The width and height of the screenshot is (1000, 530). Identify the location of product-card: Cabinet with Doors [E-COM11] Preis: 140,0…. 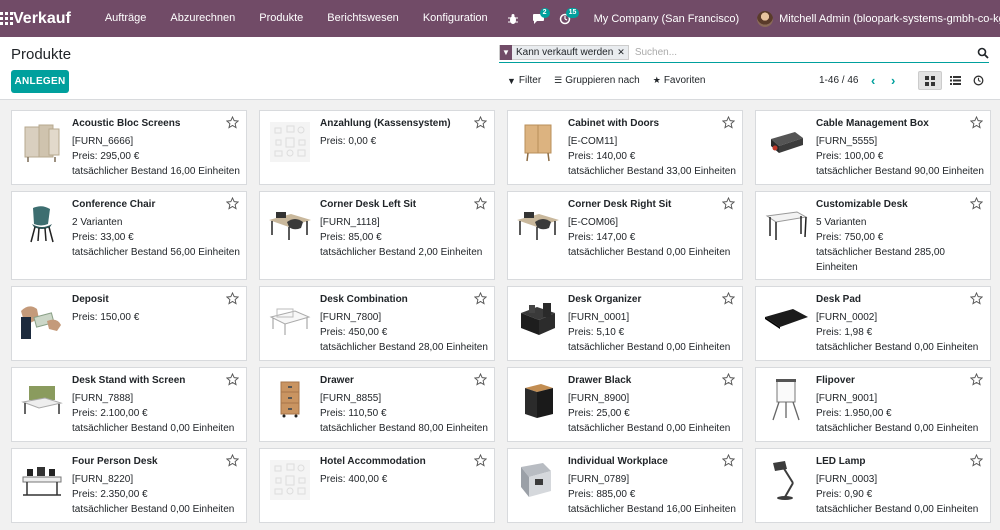
(625, 147).